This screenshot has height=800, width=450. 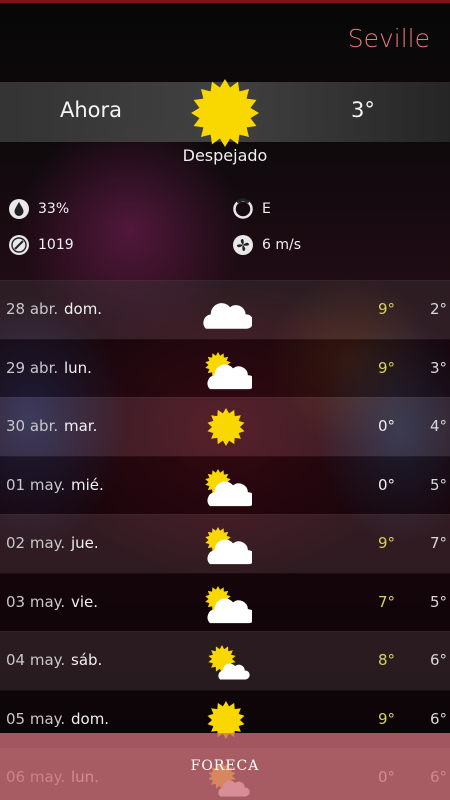 I want to click on forecast-weekday: jue., so click(x=85, y=543).